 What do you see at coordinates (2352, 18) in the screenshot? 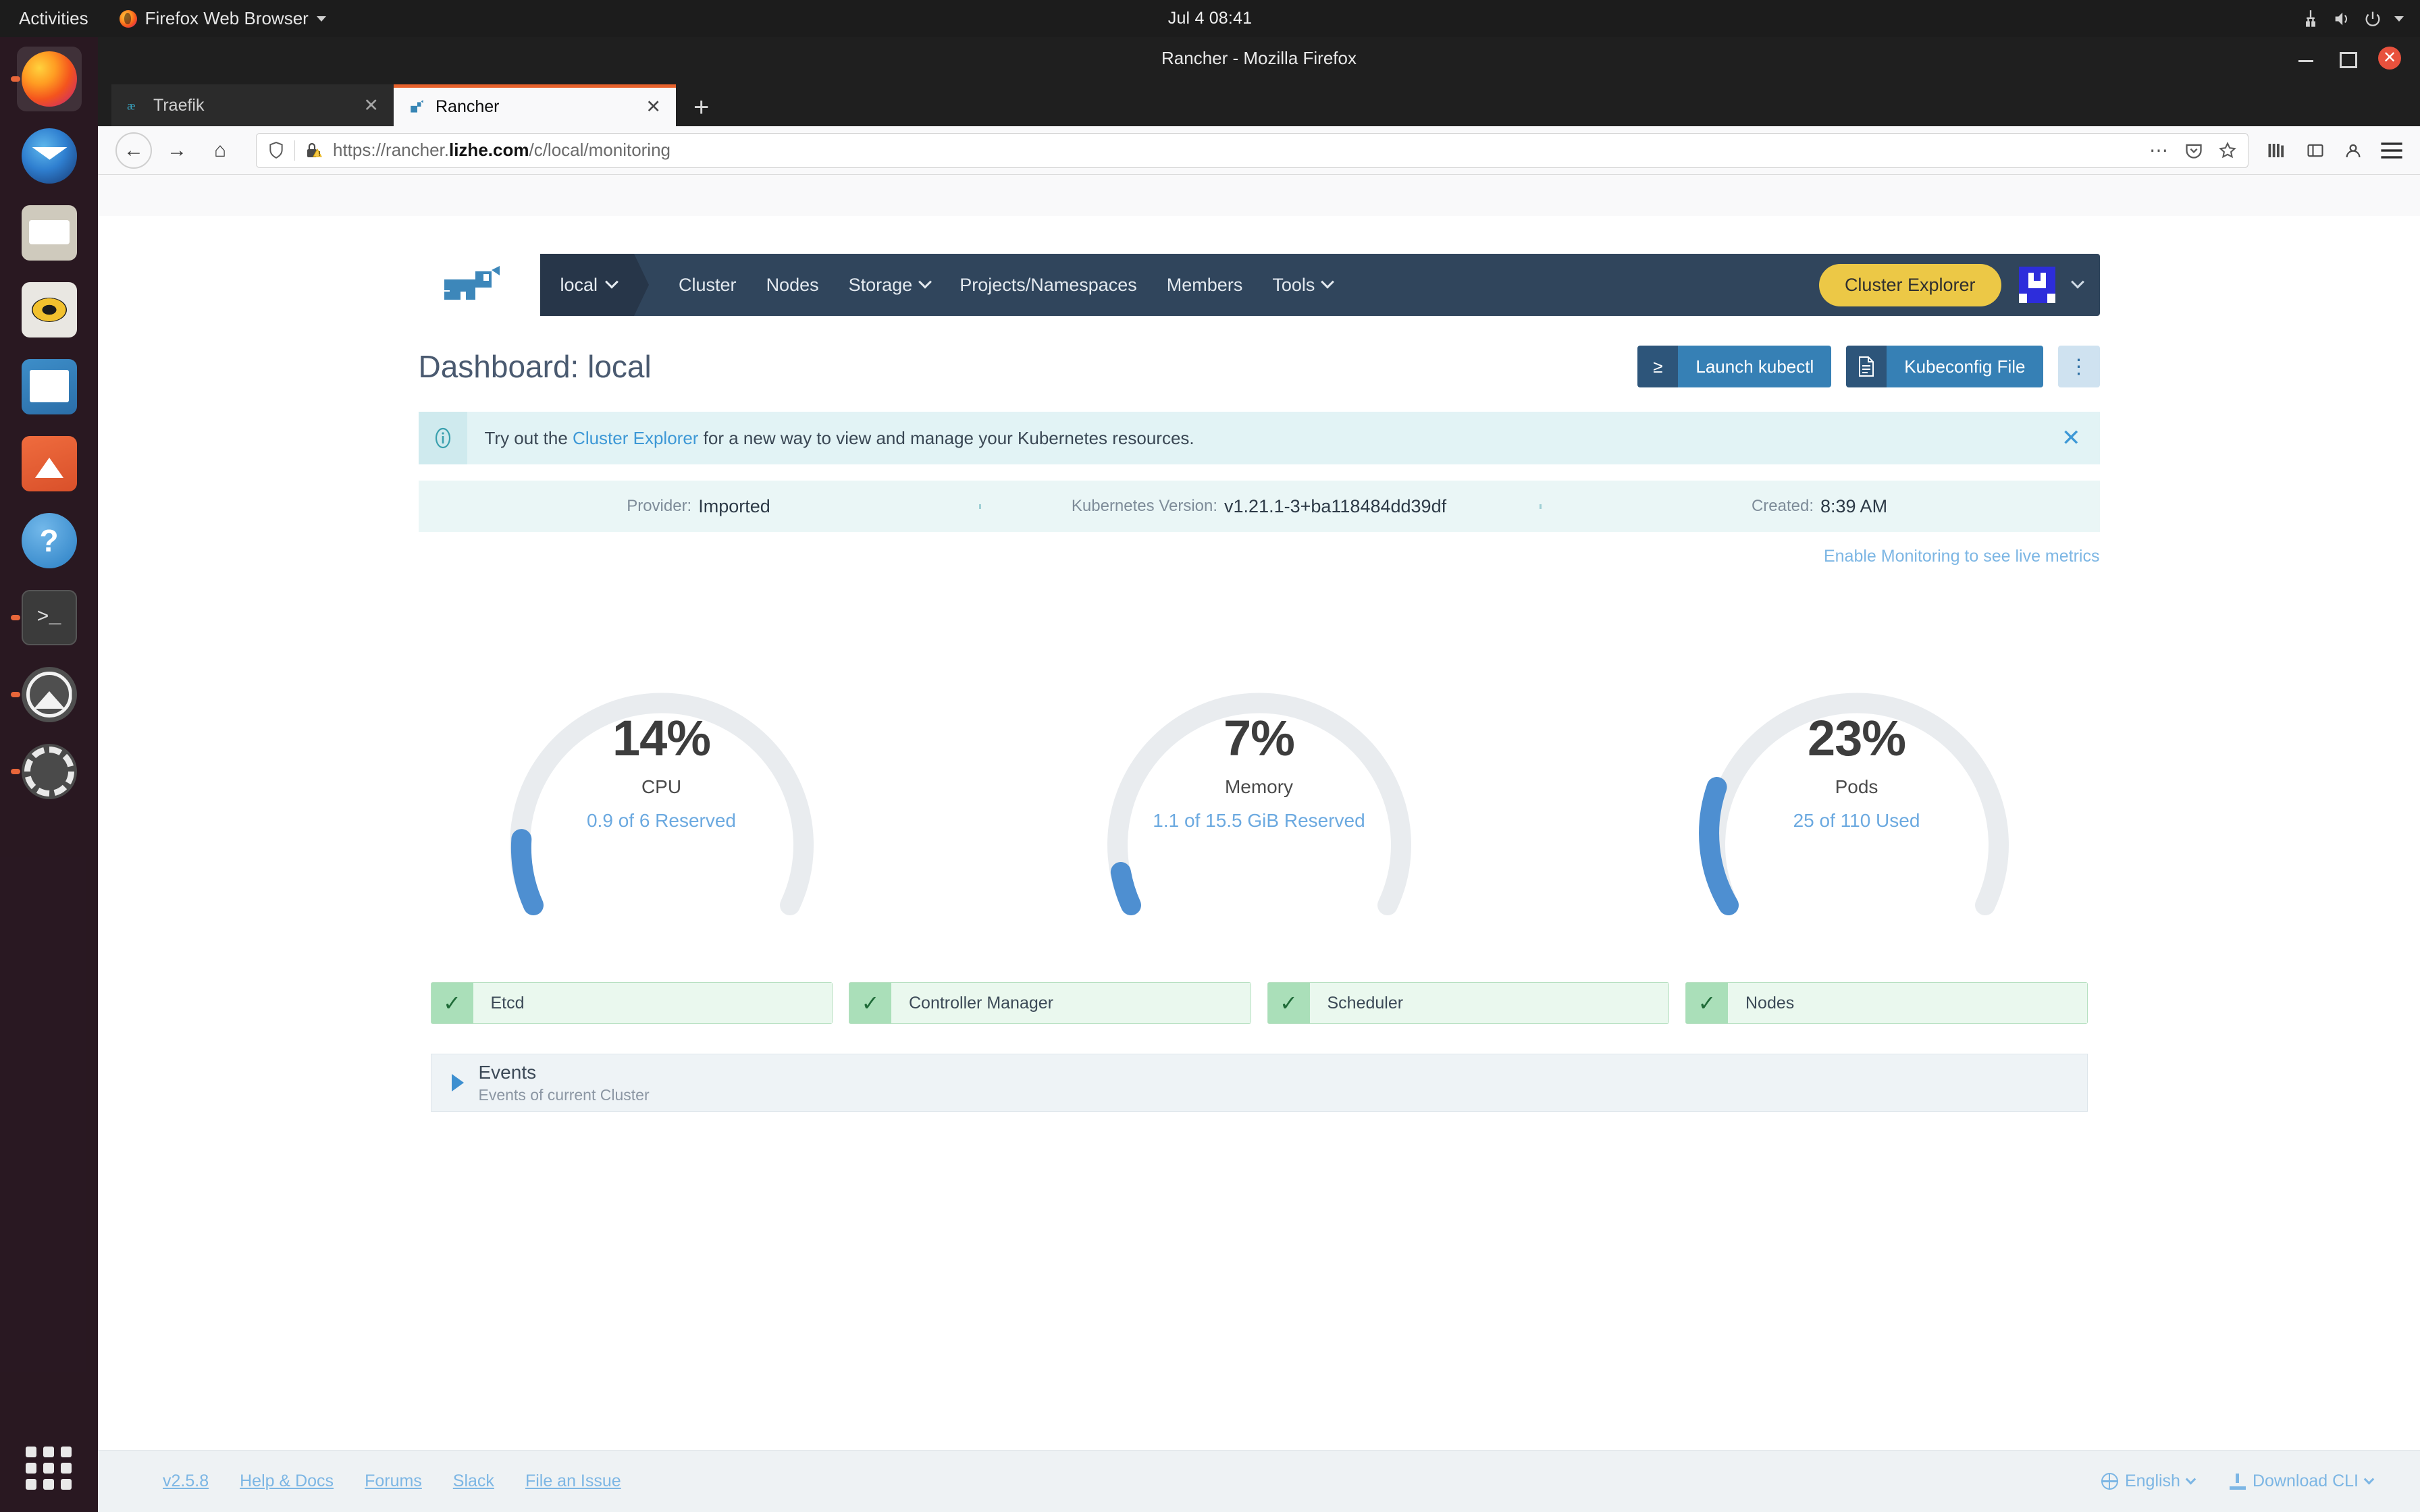
I see `system-tray` at bounding box center [2352, 18].